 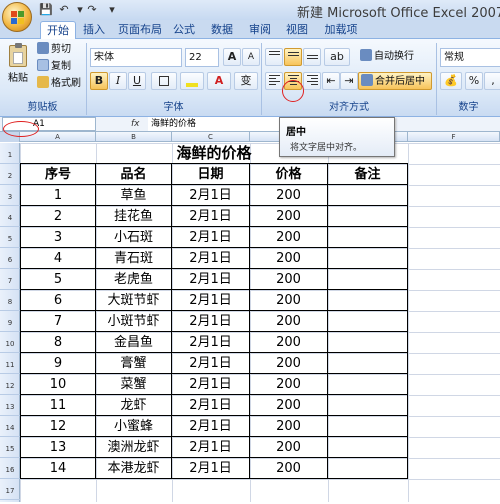 What do you see at coordinates (10, 195) in the screenshot?
I see `row-header: 3` at bounding box center [10, 195].